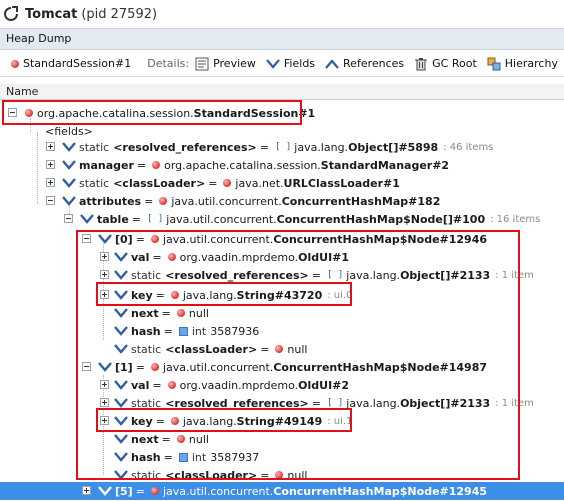  What do you see at coordinates (202, 63) in the screenshot?
I see `preview-icon` at bounding box center [202, 63].